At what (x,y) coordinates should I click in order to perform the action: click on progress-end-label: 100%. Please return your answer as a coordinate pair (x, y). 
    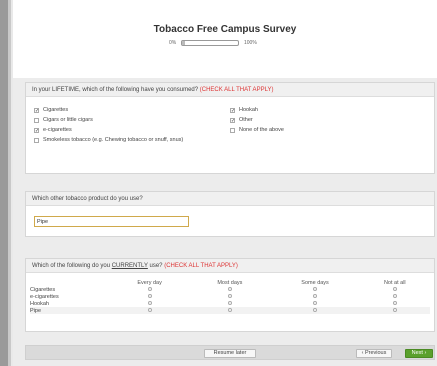
    Looking at the image, I should click on (250, 43).